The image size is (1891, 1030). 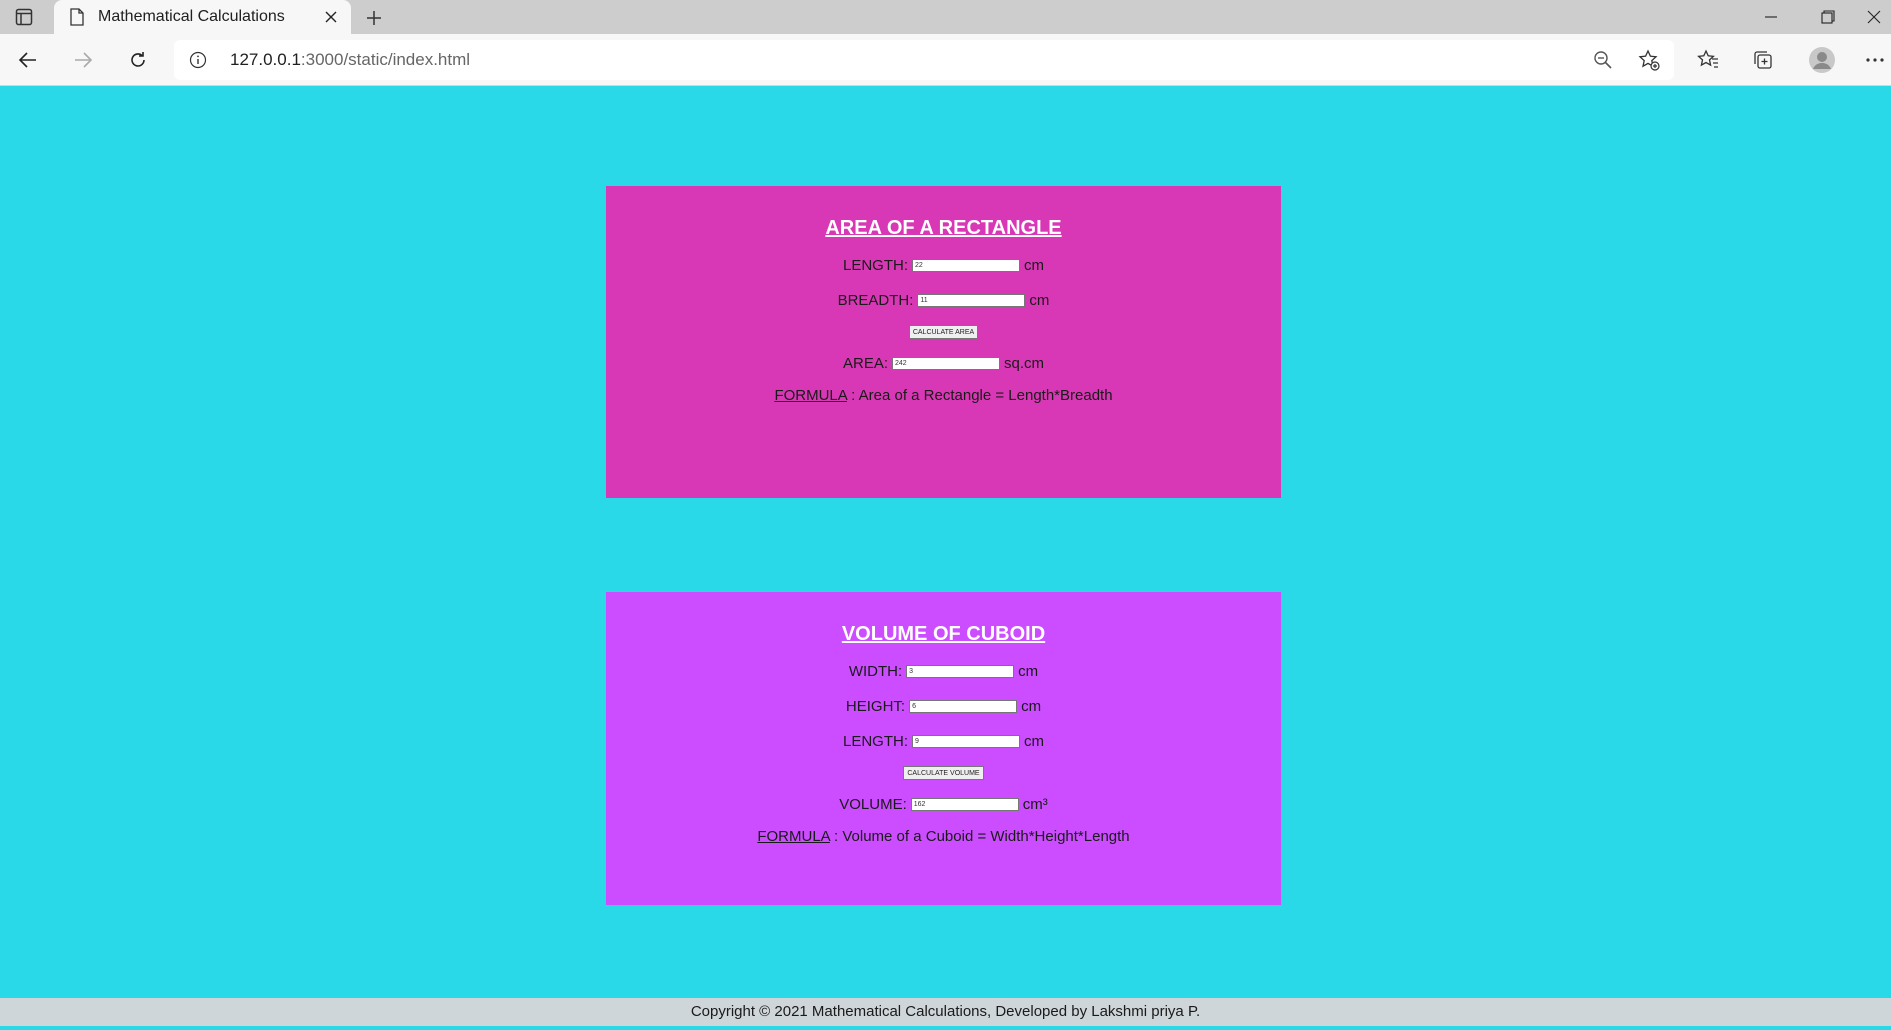 I want to click on formula-text: : Area of a Rectangle = Length*Breadth, so click(x=979, y=395).